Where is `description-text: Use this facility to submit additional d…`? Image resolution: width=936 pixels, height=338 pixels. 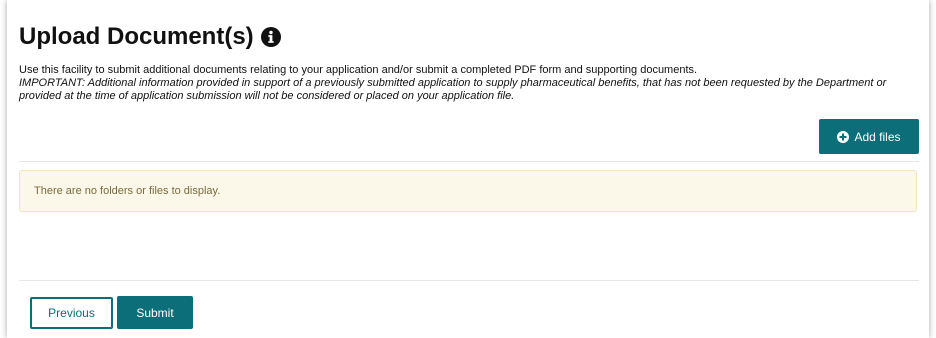
description-text: Use this facility to submit additional d… is located at coordinates (358, 70).